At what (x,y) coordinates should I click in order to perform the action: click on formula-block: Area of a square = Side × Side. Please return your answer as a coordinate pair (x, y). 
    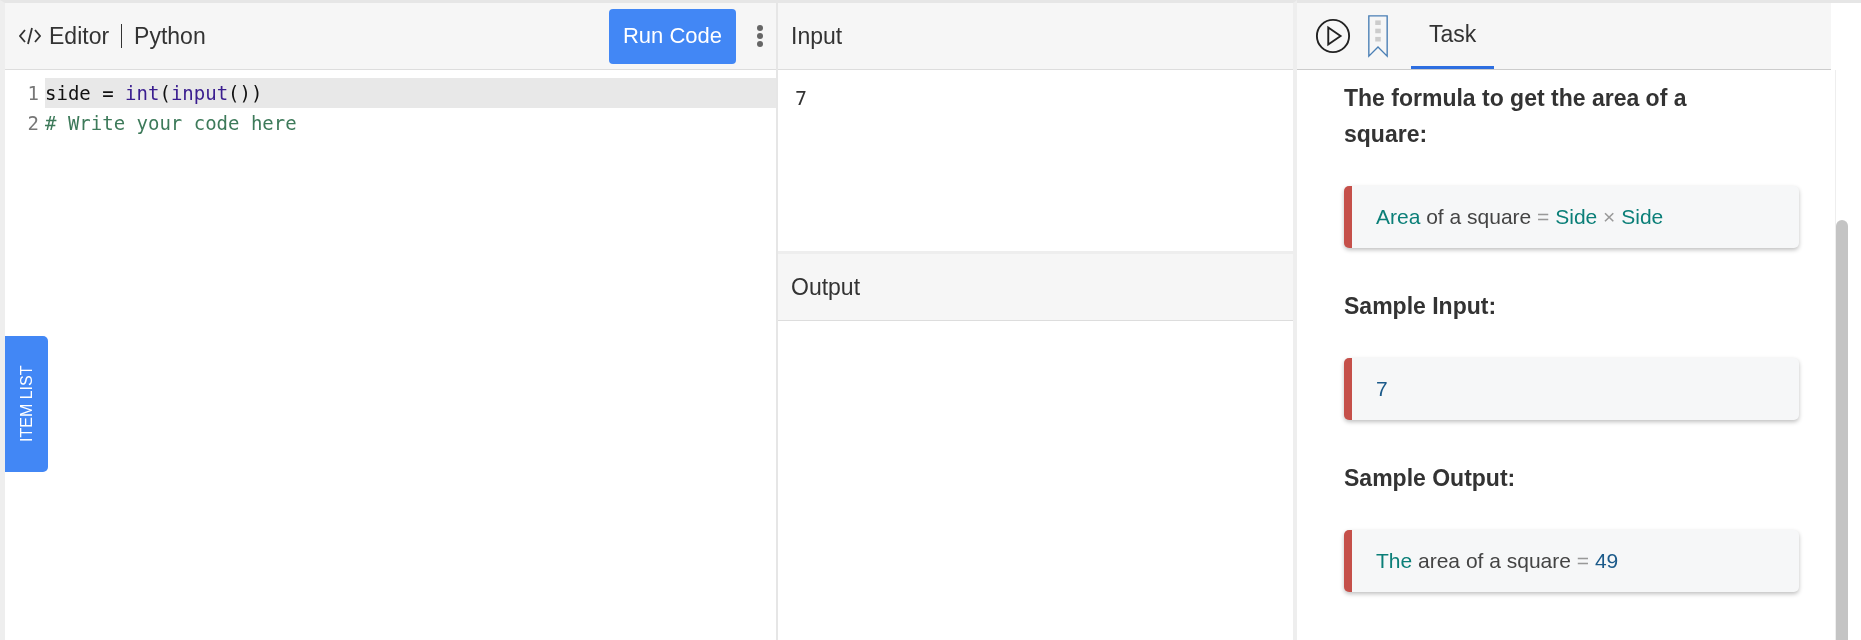
    Looking at the image, I should click on (1571, 217).